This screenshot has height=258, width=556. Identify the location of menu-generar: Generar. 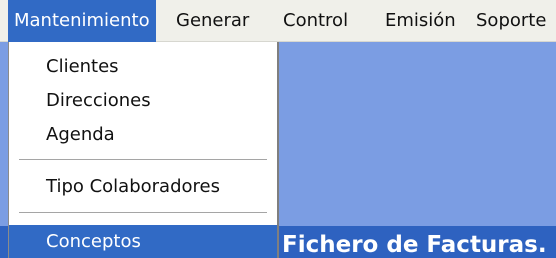
(212, 21).